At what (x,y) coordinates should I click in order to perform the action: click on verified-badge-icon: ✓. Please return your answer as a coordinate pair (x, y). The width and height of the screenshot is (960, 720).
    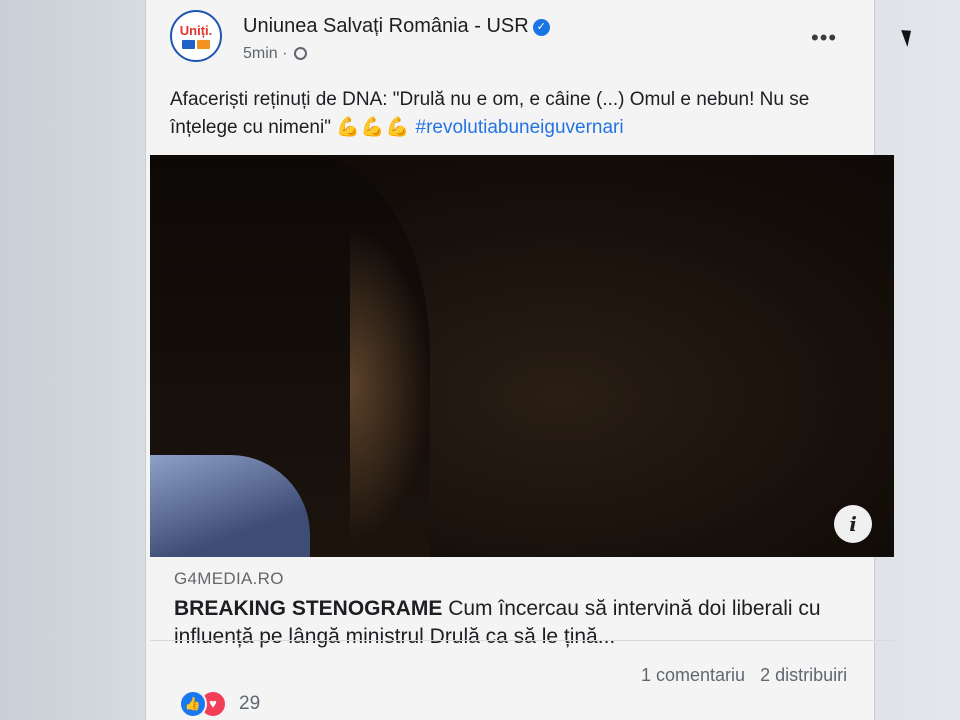
    Looking at the image, I should click on (541, 27).